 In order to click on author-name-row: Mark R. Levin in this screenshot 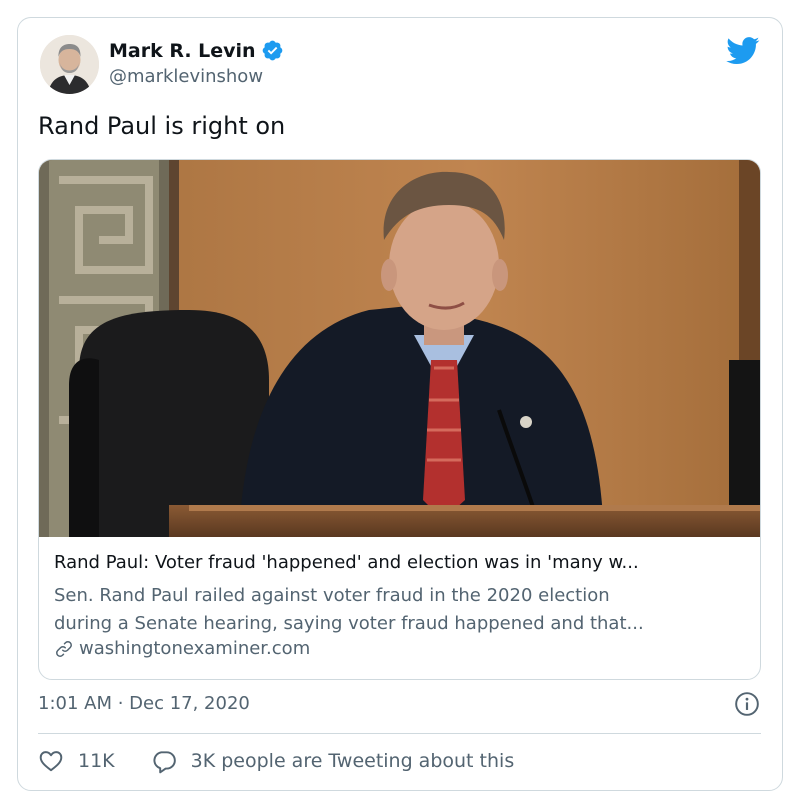, I will do `click(196, 50)`.